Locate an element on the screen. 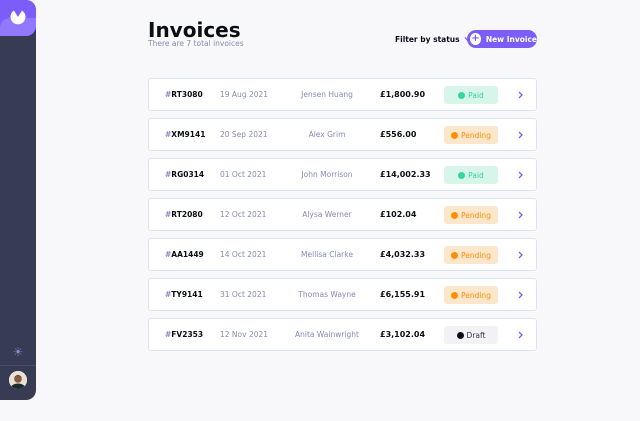 The width and height of the screenshot is (640, 421). due-date: 12 Nov 2021 is located at coordinates (244, 334).